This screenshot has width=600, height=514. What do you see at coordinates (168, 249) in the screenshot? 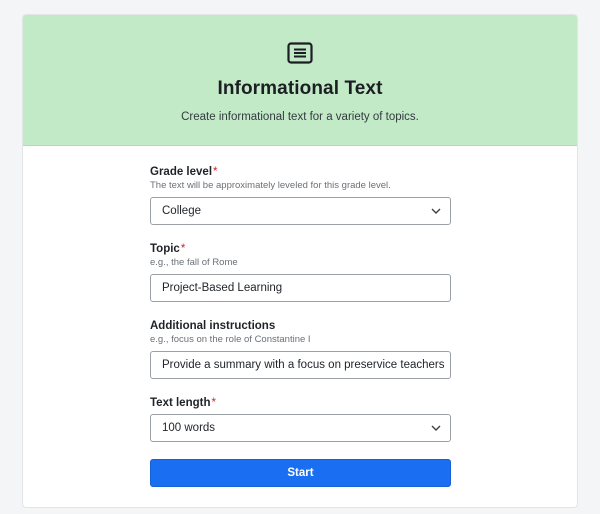
I see `topic-label: Topic*` at bounding box center [168, 249].